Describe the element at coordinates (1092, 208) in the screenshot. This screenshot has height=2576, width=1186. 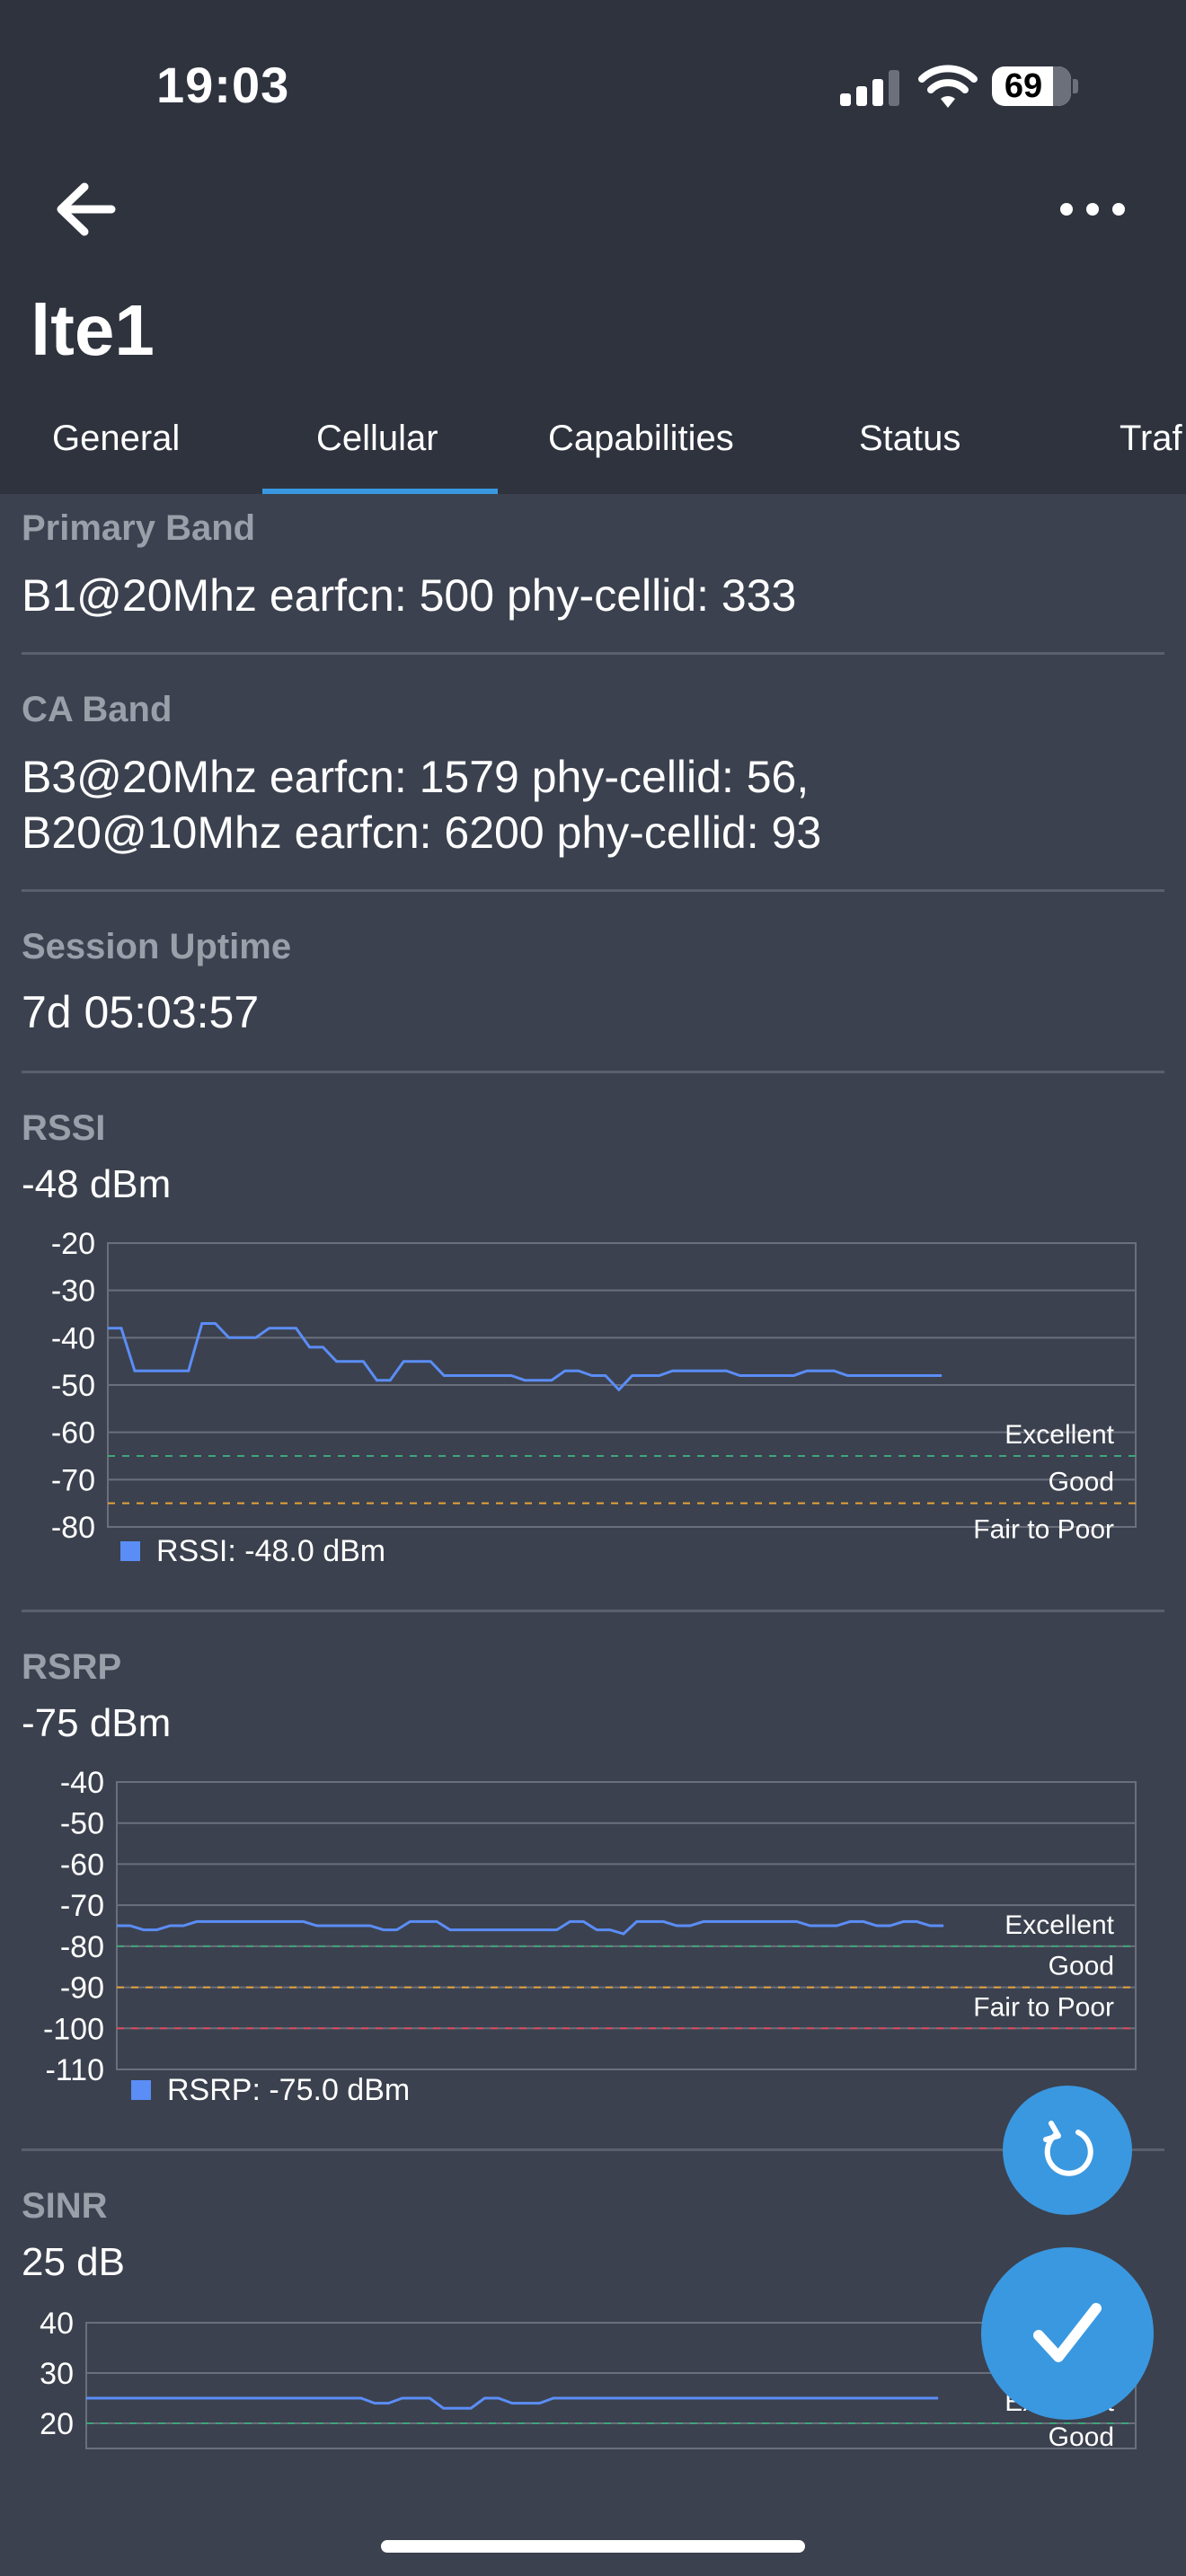
I see `more-options-button` at that location.